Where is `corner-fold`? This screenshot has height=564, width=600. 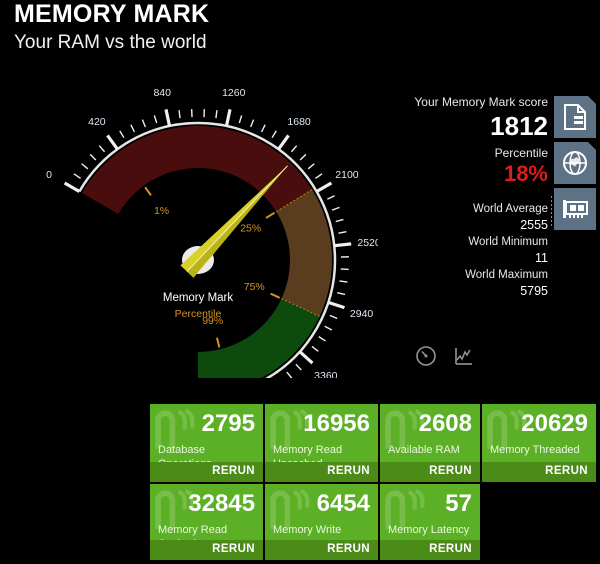
corner-fold is located at coordinates (592, 146).